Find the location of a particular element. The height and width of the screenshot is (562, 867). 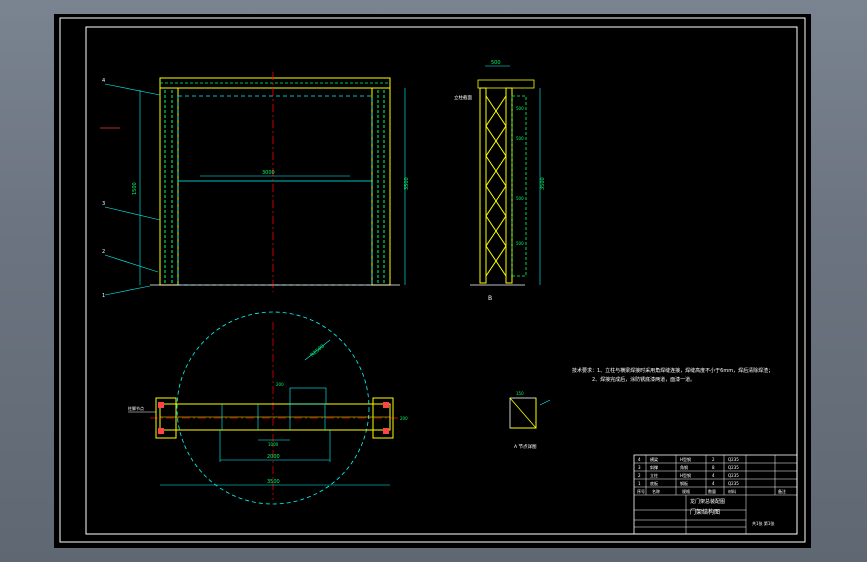

bom-header-qty: 数量 is located at coordinates (712, 491).